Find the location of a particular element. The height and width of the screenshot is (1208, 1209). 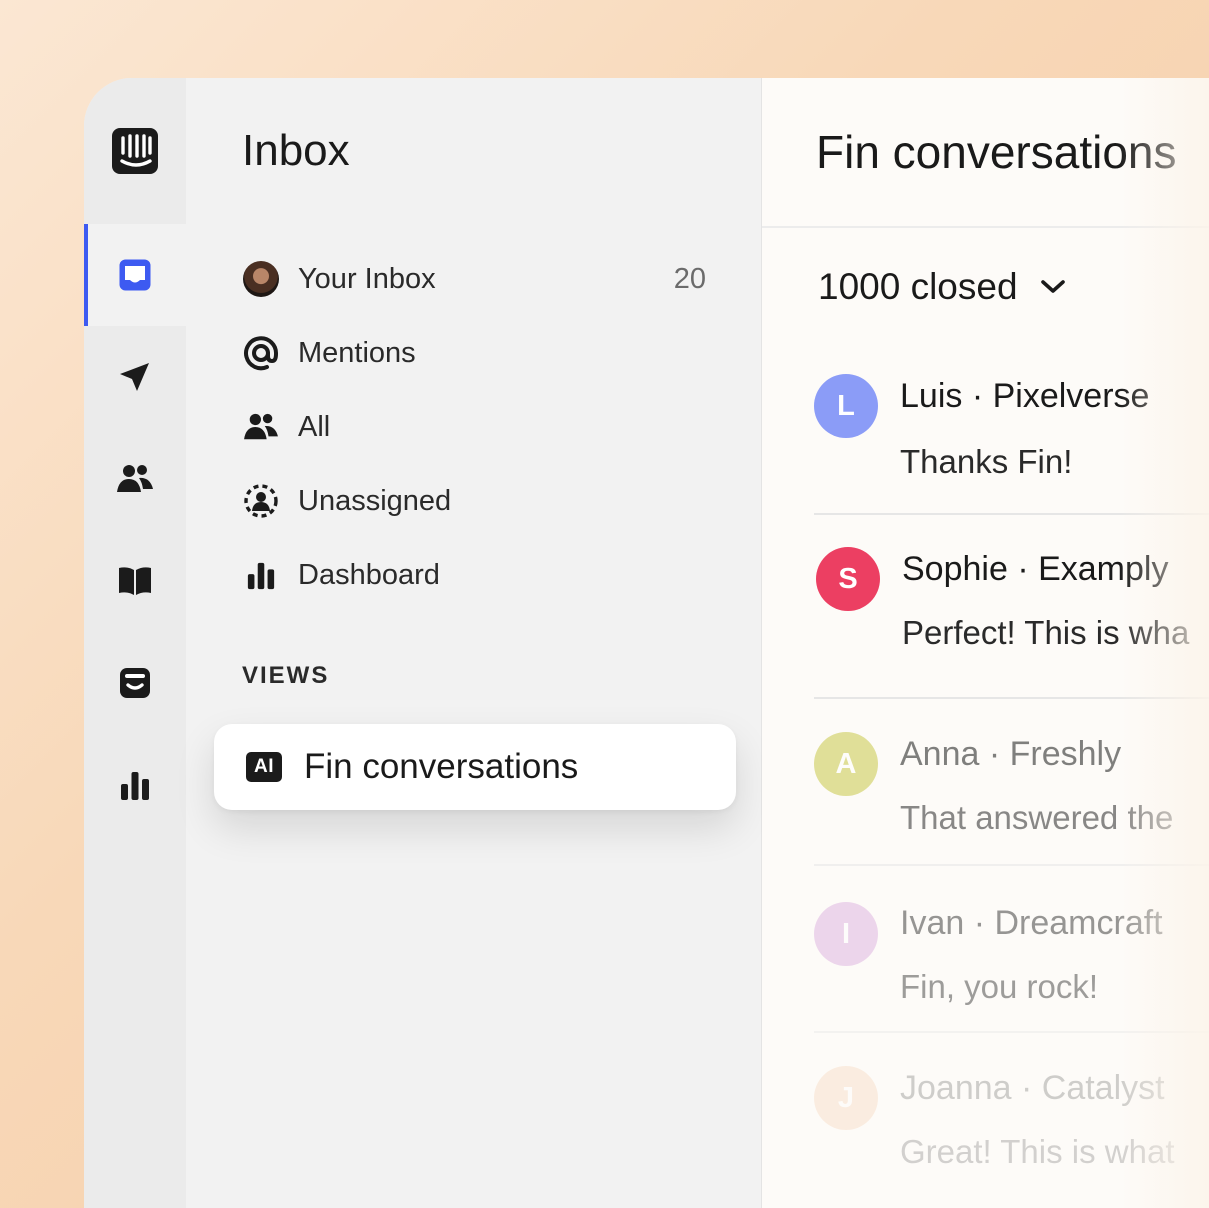

avatar: S is located at coordinates (848, 579).